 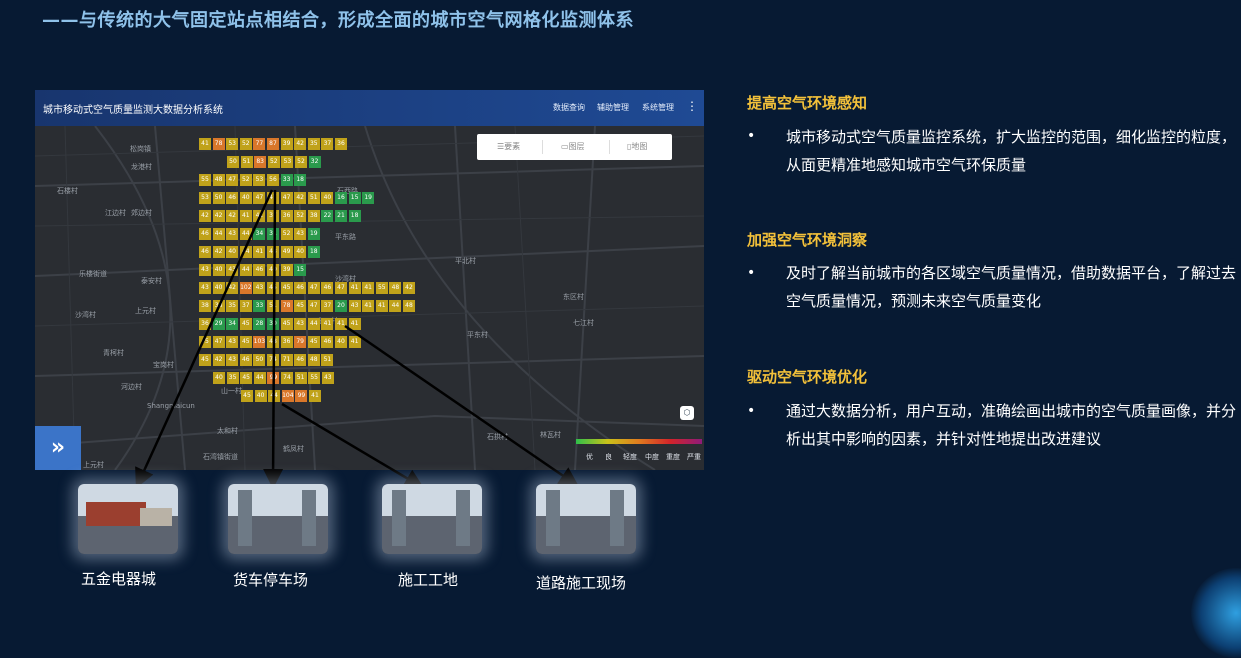 What do you see at coordinates (341, 216) in the screenshot?
I see `grid-cell: 21` at bounding box center [341, 216].